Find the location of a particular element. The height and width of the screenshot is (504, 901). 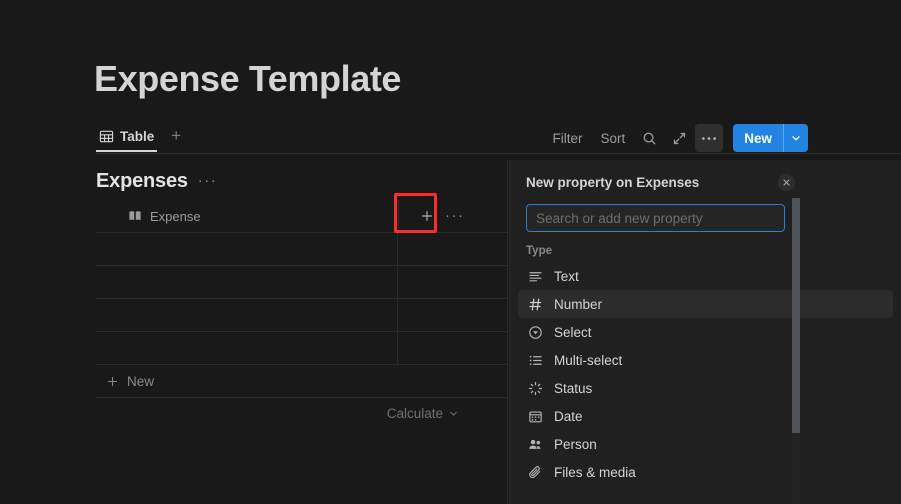

type-section-label: Type is located at coordinates (539, 251).